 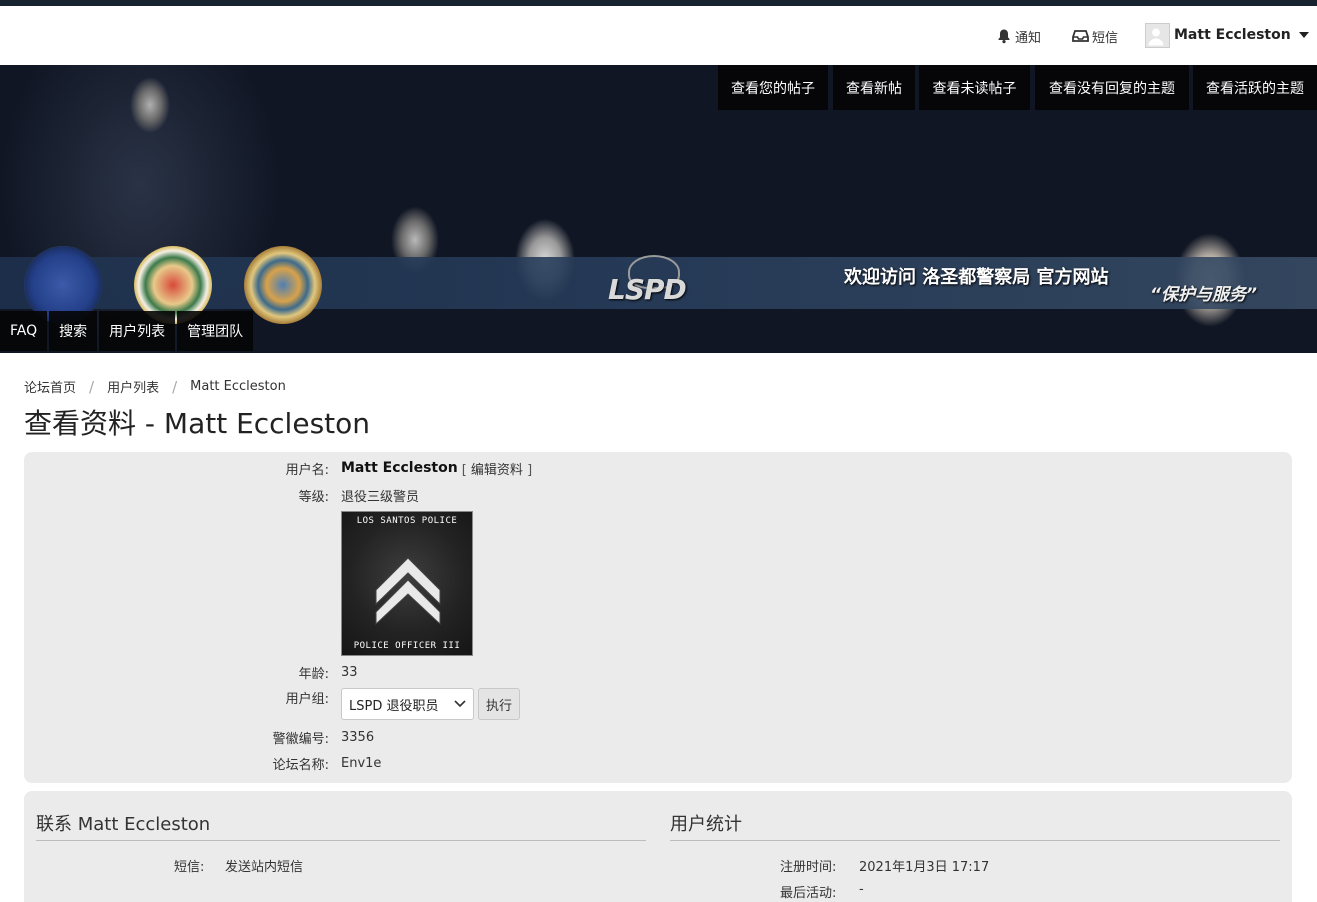 What do you see at coordinates (1080, 36) in the screenshot?
I see `inbox-icon` at bounding box center [1080, 36].